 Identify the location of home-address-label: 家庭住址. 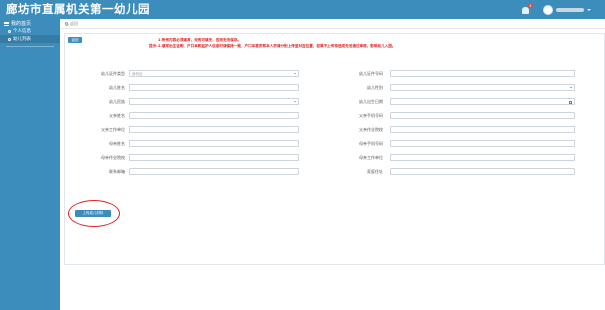
(375, 171).